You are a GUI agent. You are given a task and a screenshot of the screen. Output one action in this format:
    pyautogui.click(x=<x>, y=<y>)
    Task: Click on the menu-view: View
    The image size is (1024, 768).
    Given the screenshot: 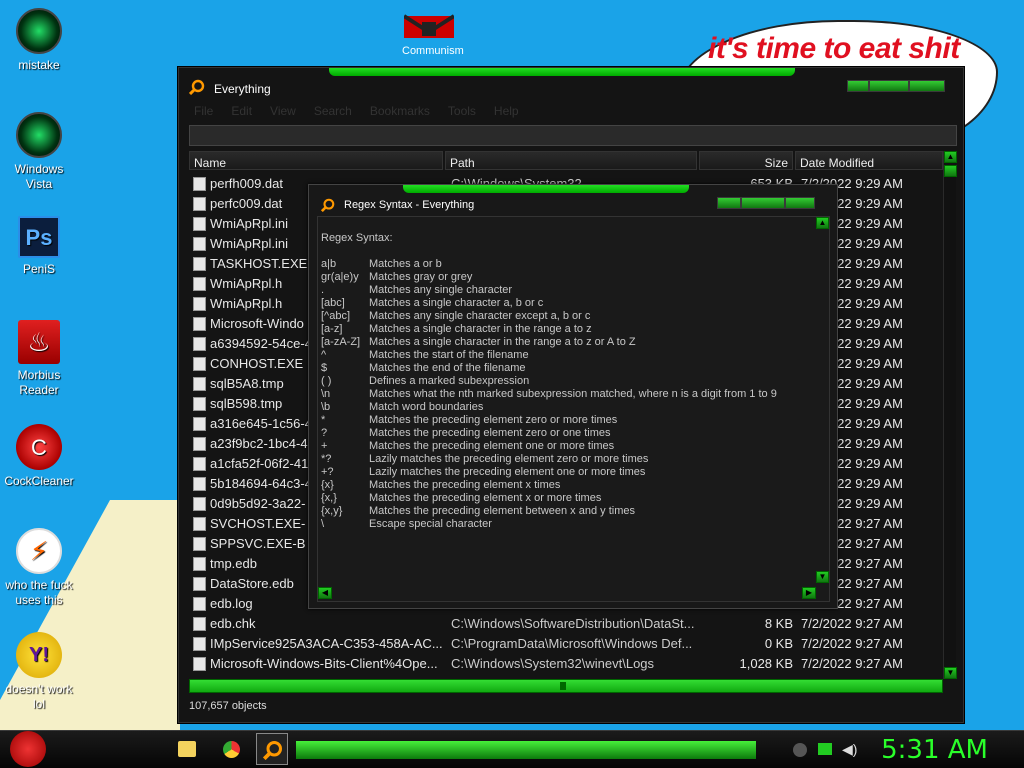 What is the action you would take?
    pyautogui.click(x=283, y=112)
    